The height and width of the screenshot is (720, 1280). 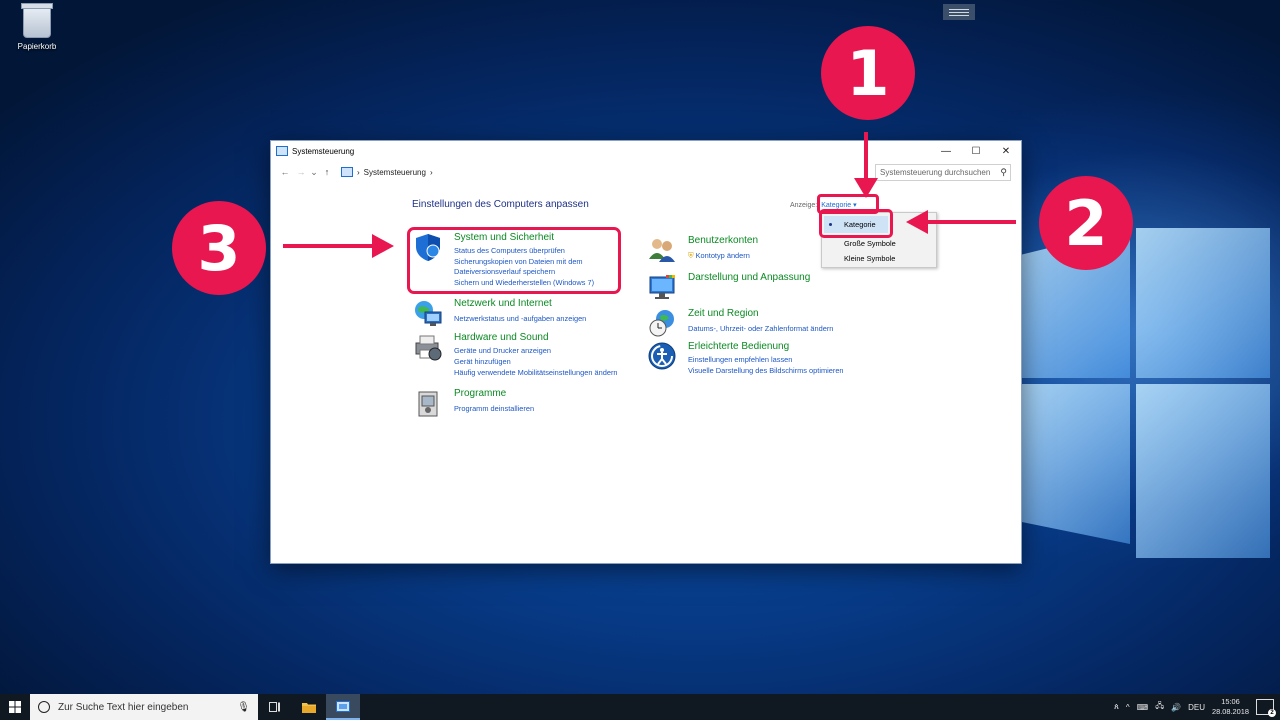 I want to click on title-bar: Systemsteuerung — ☐ ✕, so click(x=646, y=151).